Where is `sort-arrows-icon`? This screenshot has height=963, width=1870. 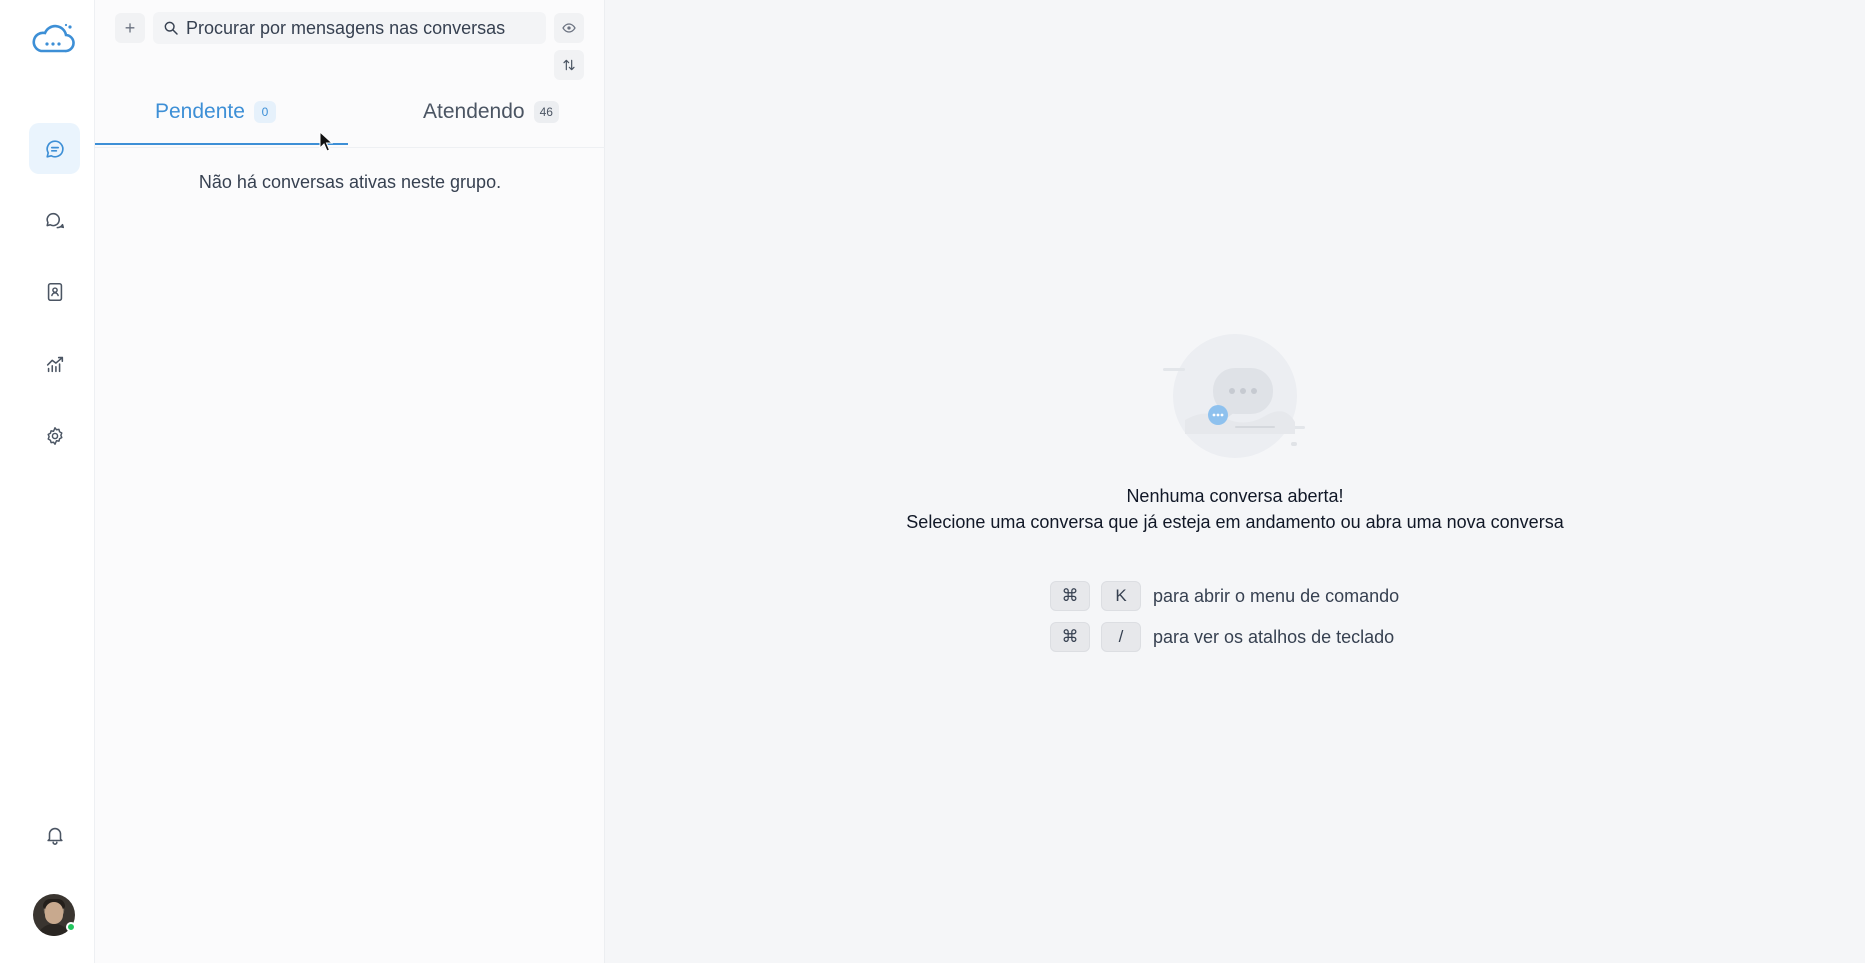
sort-arrows-icon is located at coordinates (569, 65).